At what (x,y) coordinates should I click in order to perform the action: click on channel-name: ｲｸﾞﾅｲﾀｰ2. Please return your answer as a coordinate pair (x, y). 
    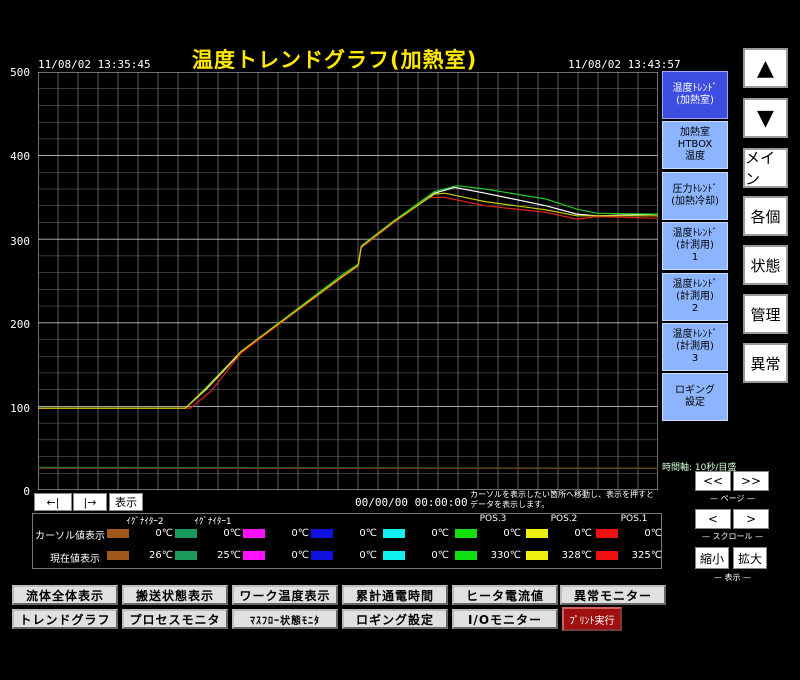
    Looking at the image, I should click on (145, 522).